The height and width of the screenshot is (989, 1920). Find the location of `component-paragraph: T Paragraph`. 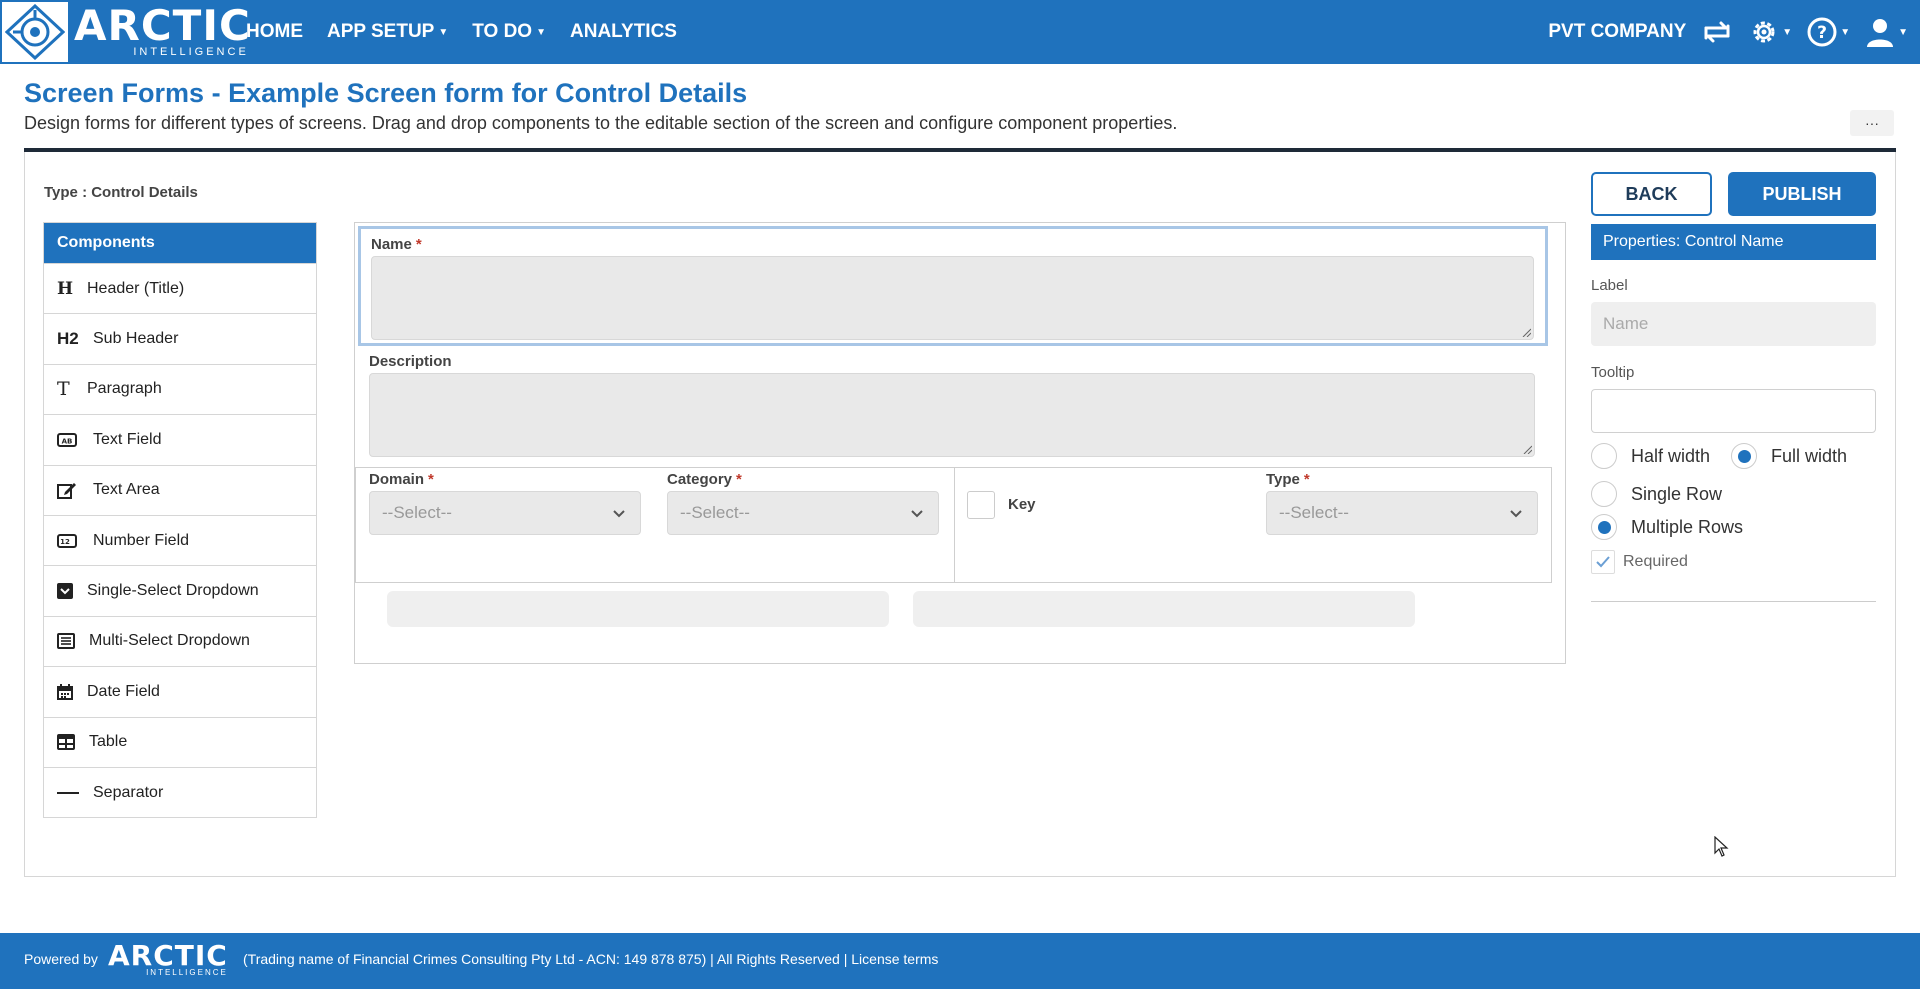

component-paragraph: T Paragraph is located at coordinates (180, 388).